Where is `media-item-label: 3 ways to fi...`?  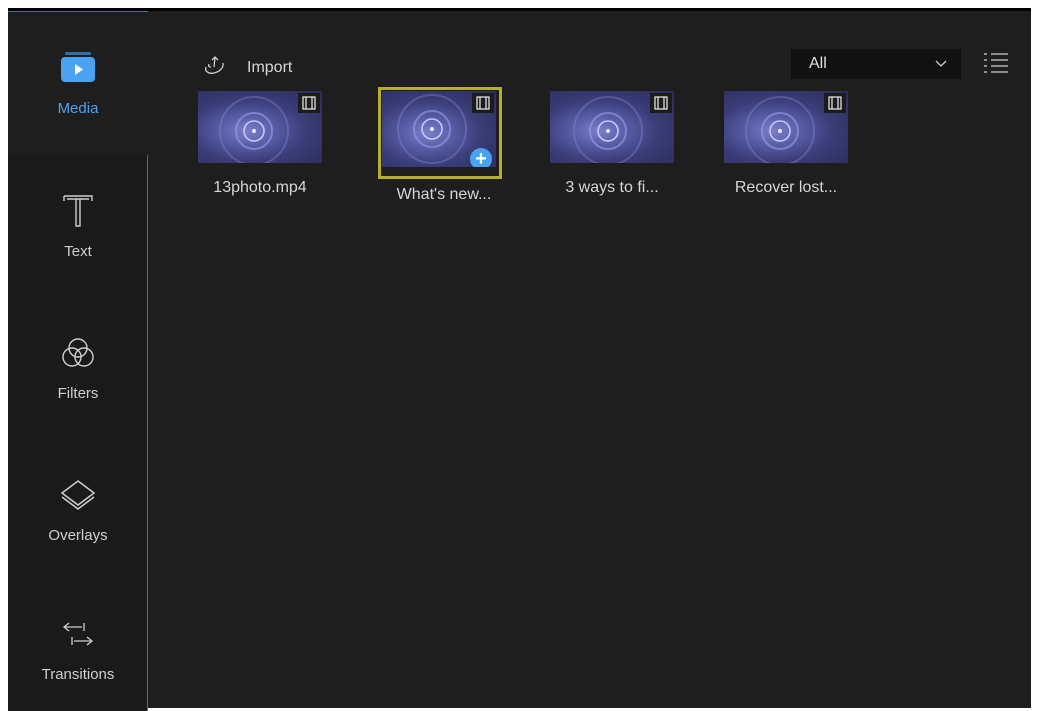
media-item-label: 3 ways to fi... is located at coordinates (612, 187).